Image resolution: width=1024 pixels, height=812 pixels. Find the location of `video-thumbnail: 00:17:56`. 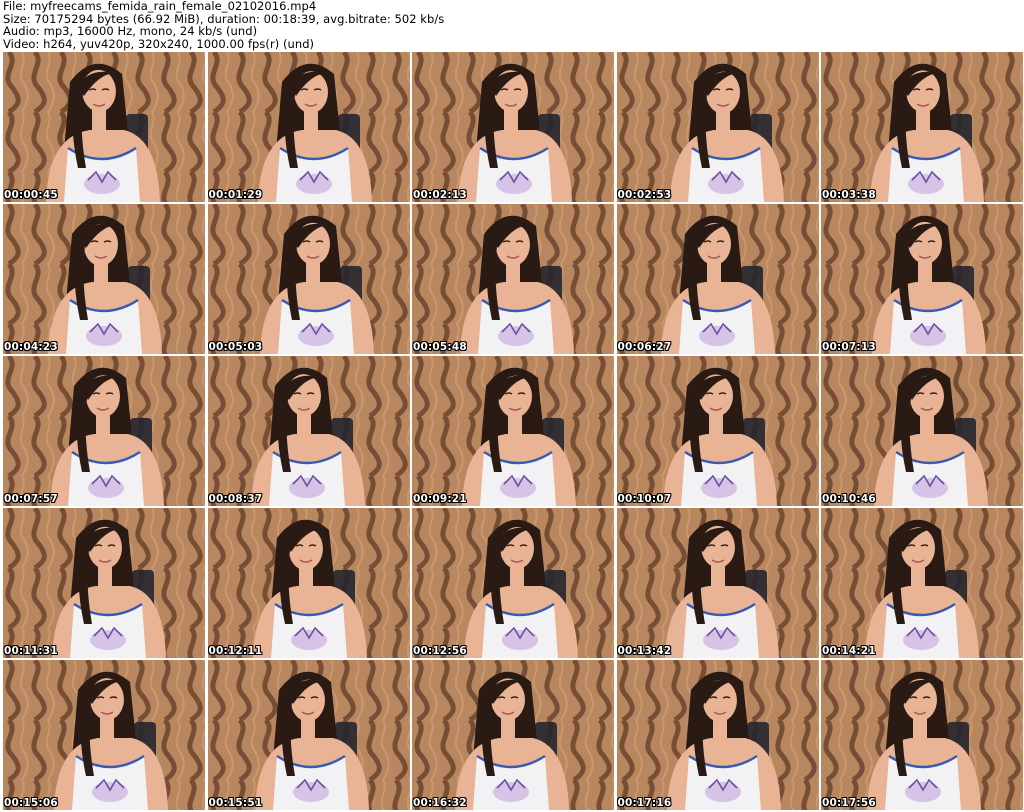

video-thumbnail: 00:17:56 is located at coordinates (922, 735).